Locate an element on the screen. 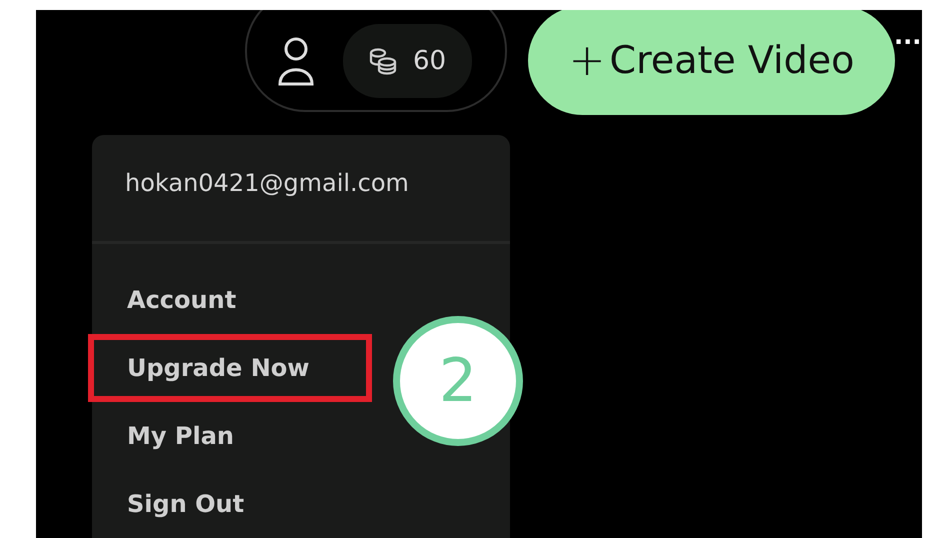 The height and width of the screenshot is (538, 938). account-email: hokan0421@gmail.com is located at coordinates (267, 183).